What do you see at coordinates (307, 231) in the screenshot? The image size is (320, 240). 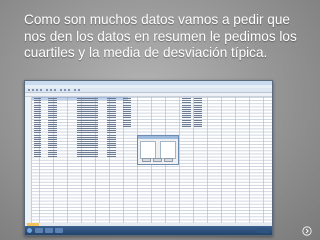 I see `next-slide-arrow-icon` at bounding box center [307, 231].